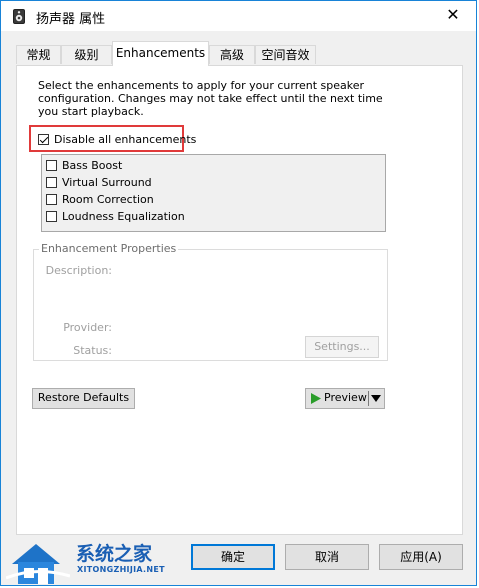  What do you see at coordinates (86, 54) in the screenshot?
I see `tab-levels: 级别` at bounding box center [86, 54].